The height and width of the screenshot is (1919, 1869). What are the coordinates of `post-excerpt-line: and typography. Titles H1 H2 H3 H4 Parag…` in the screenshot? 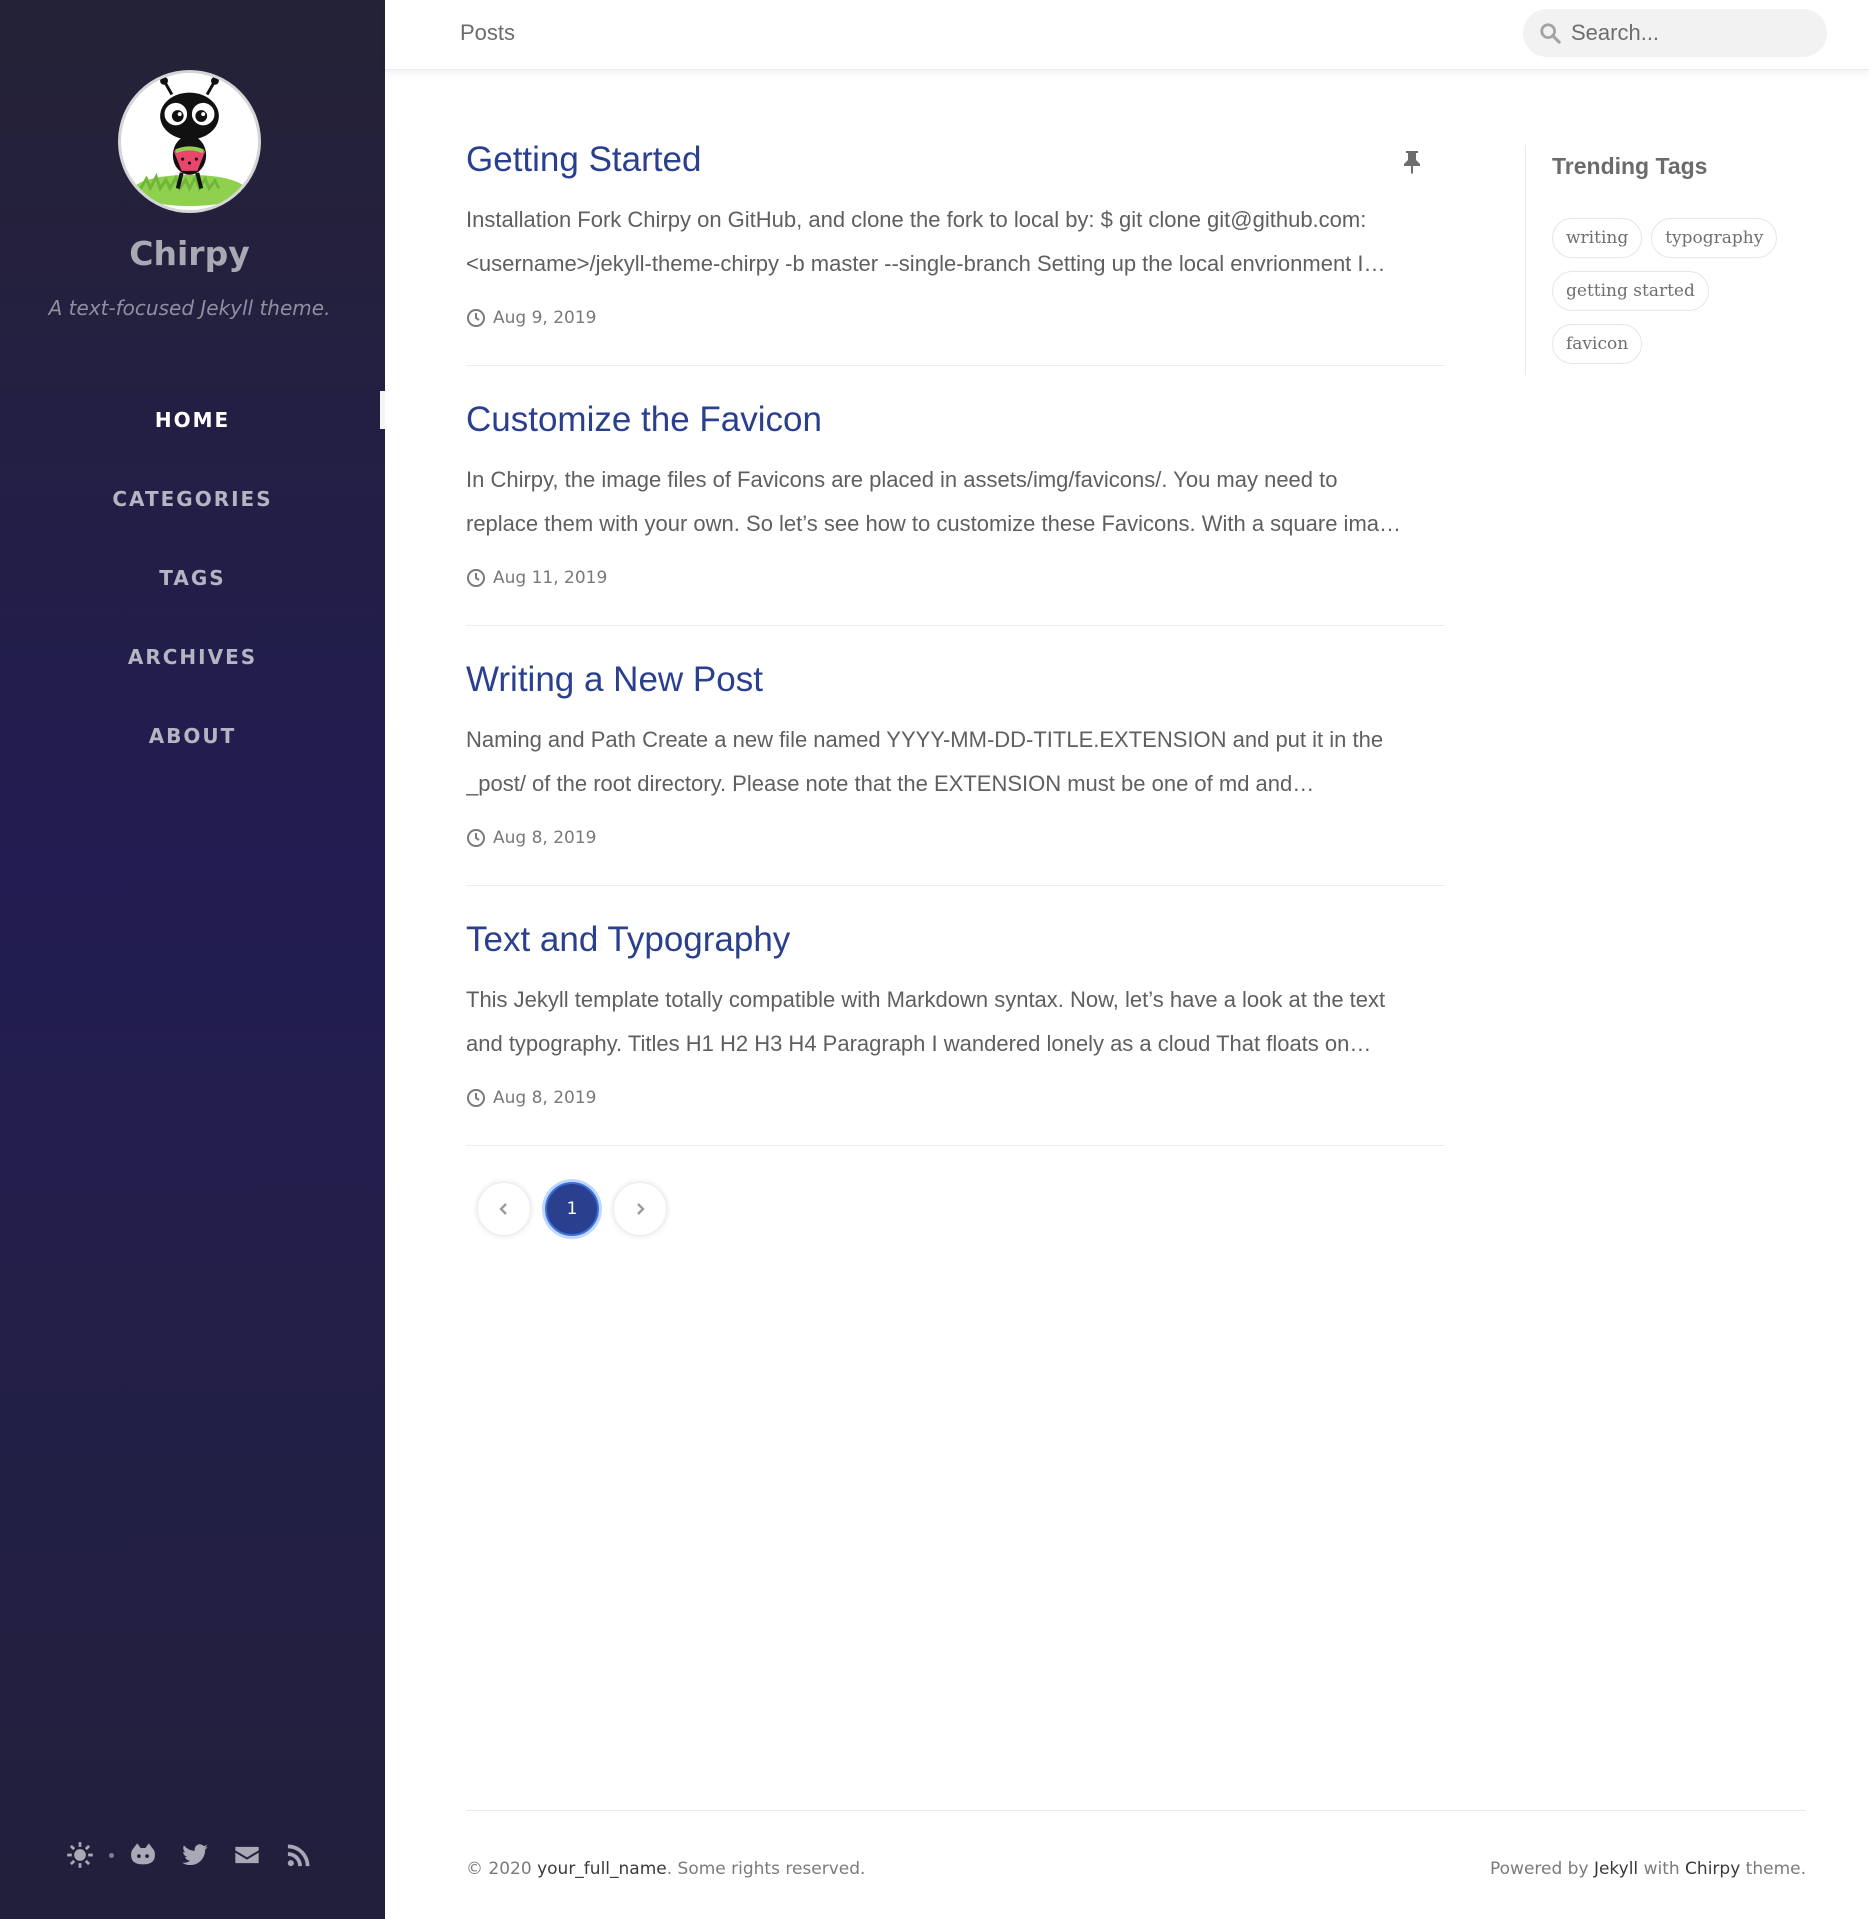 It's located at (919, 1043).